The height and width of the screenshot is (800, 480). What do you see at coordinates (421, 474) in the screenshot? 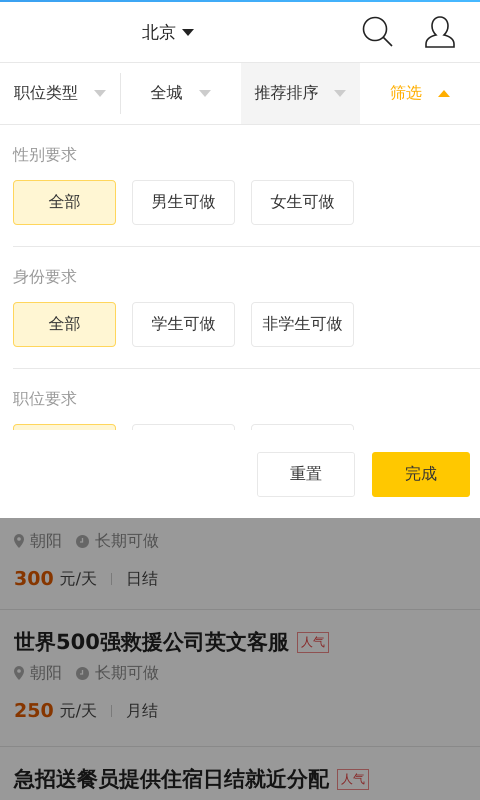
I see `done-button: 完成` at bounding box center [421, 474].